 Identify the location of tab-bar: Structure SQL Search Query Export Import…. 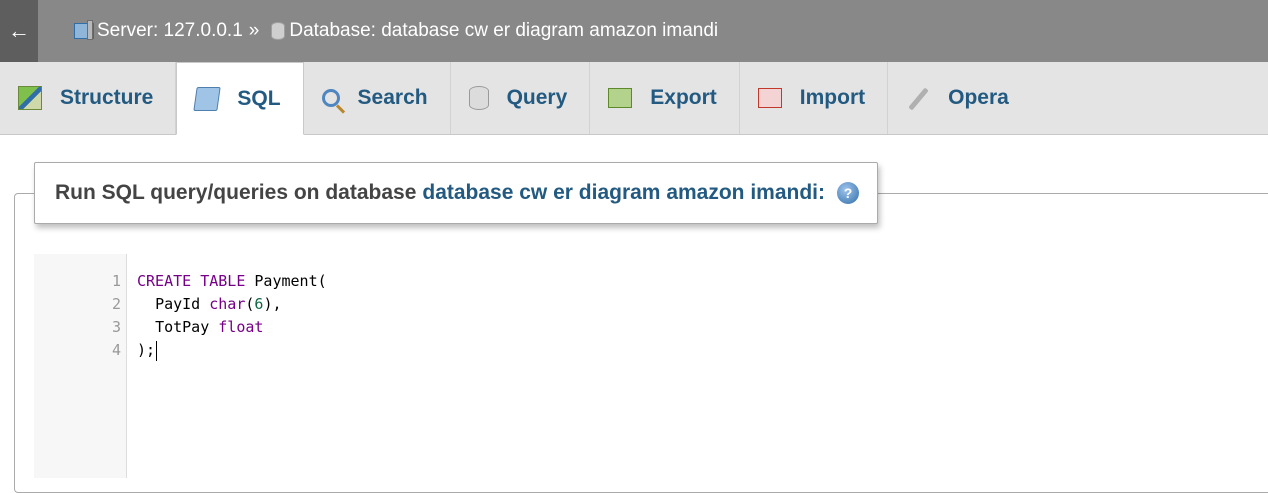
(634, 98).